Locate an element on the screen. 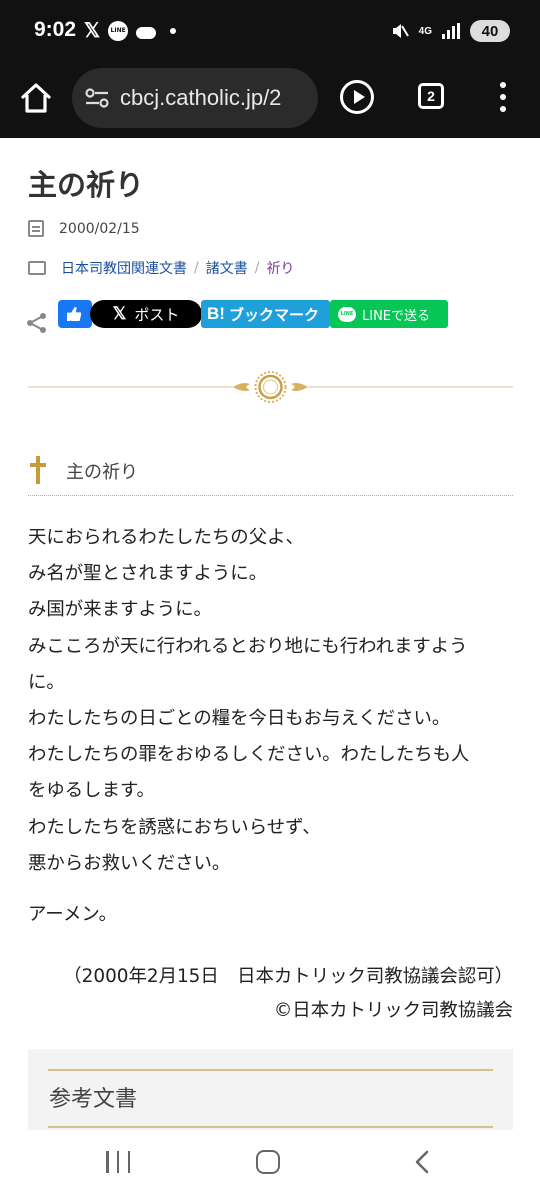 Image resolution: width=540 pixels, height=1200 pixels. cloud-icon is located at coordinates (146, 32).